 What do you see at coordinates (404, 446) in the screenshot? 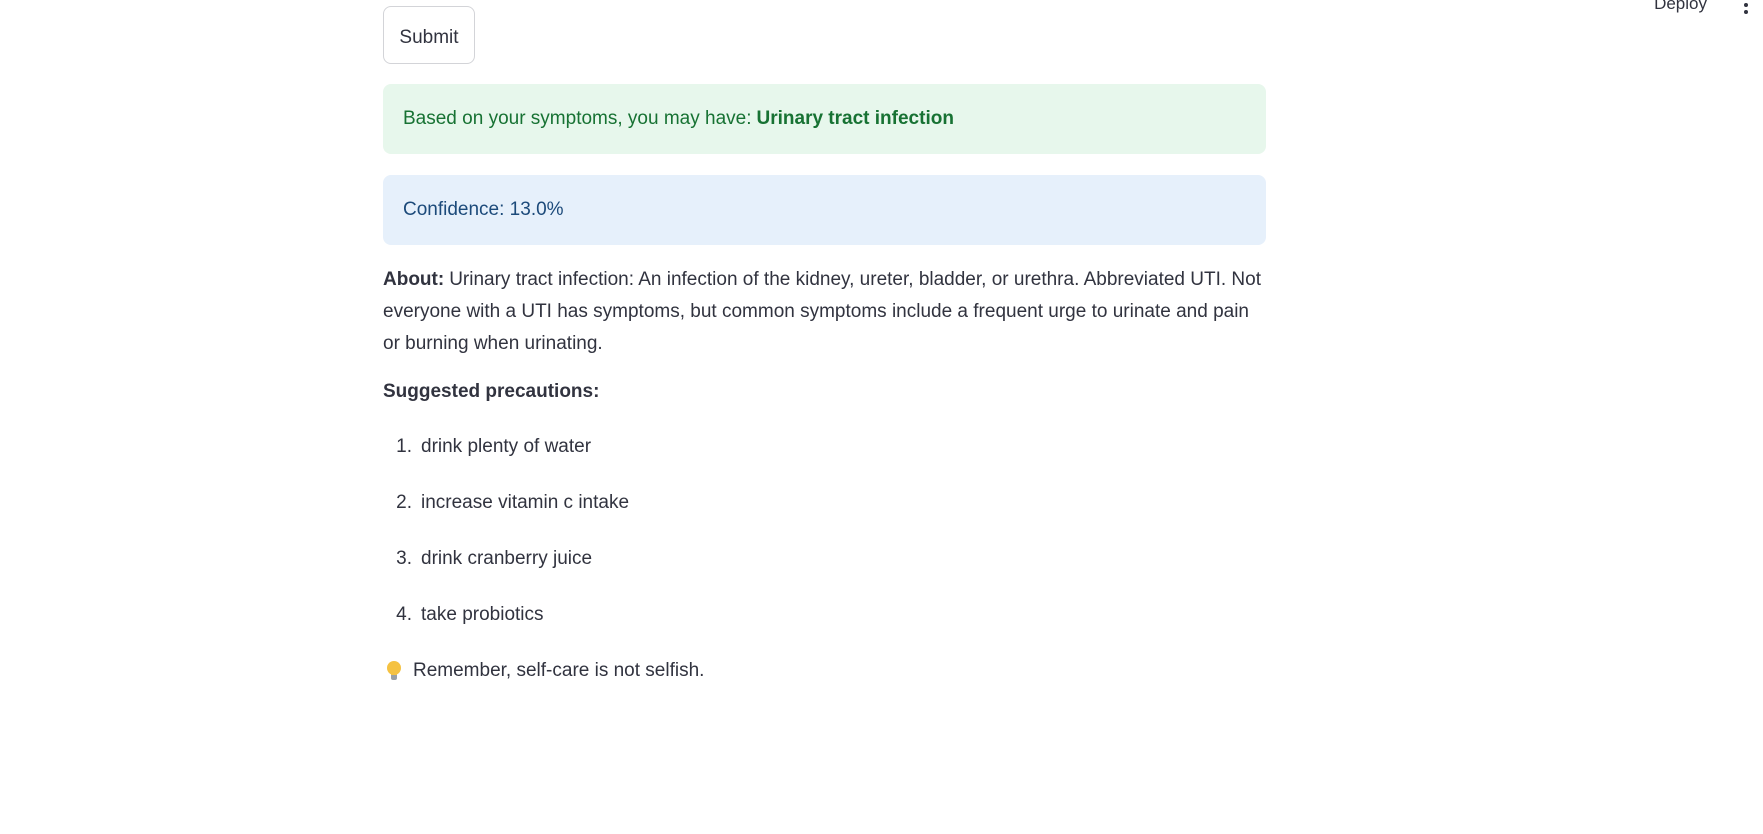
I see `list-item-number: 1.` at bounding box center [404, 446].